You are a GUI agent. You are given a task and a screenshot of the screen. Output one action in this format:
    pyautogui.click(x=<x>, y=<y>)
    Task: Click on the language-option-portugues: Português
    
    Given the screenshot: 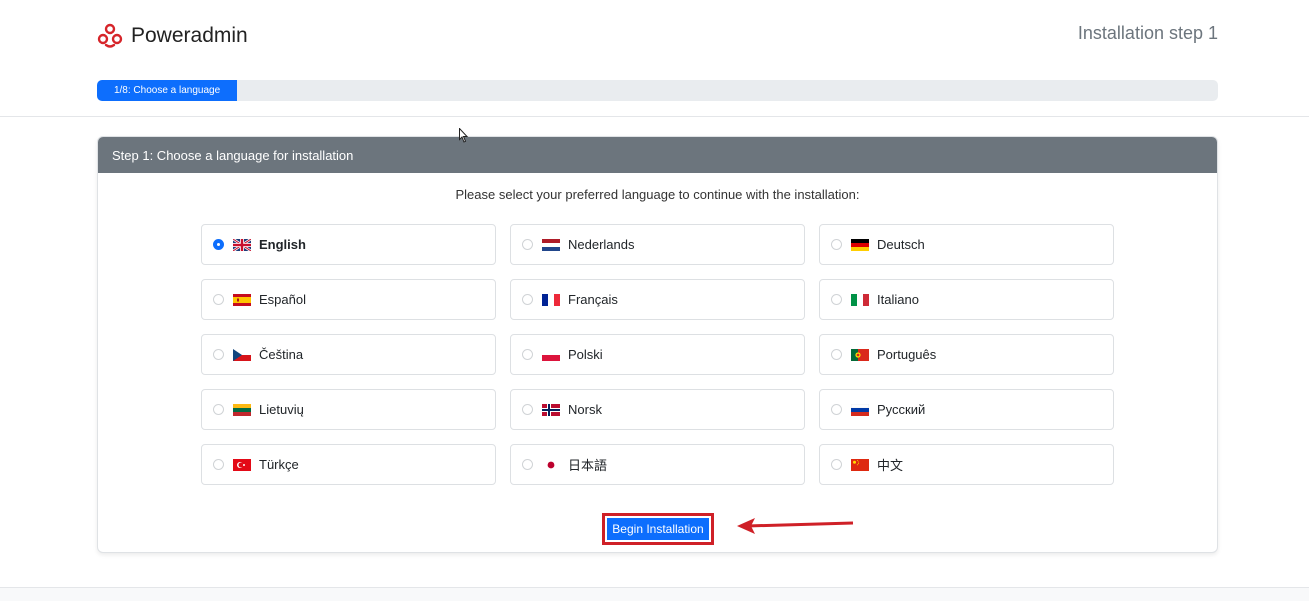 What is the action you would take?
    pyautogui.click(x=966, y=354)
    